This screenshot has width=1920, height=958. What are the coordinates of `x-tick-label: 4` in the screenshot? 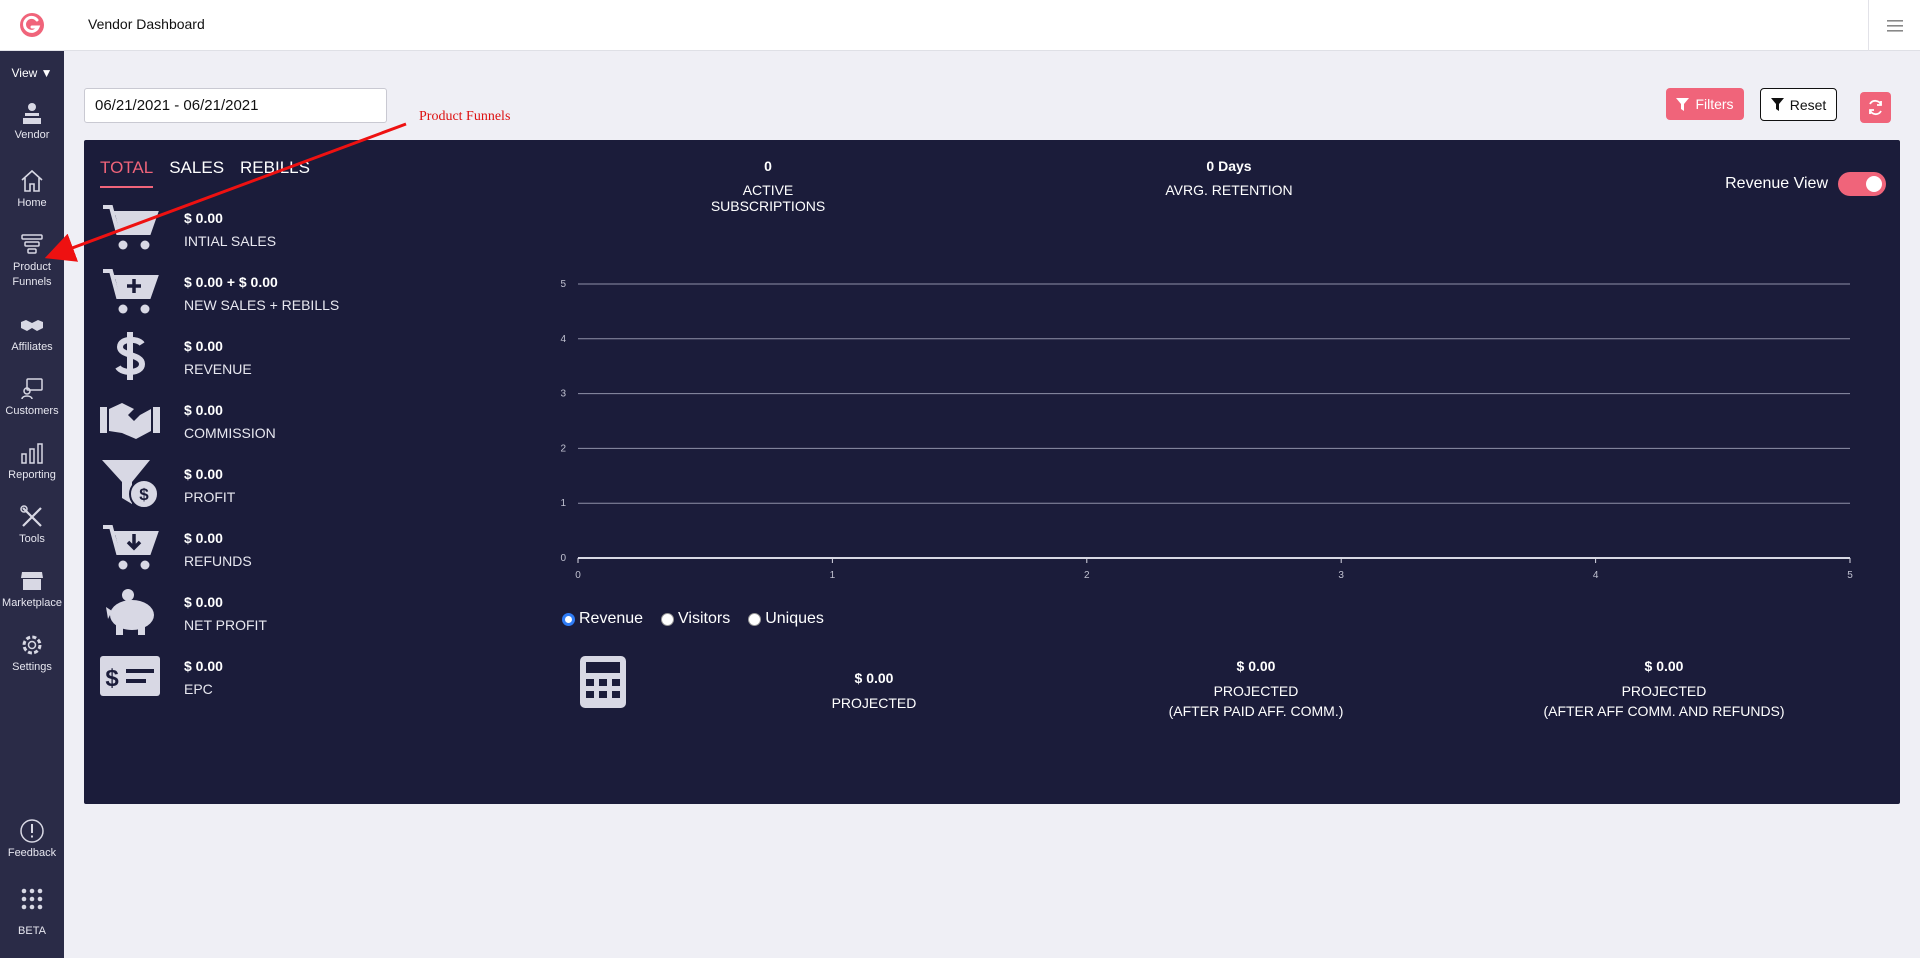 It's located at (1596, 575).